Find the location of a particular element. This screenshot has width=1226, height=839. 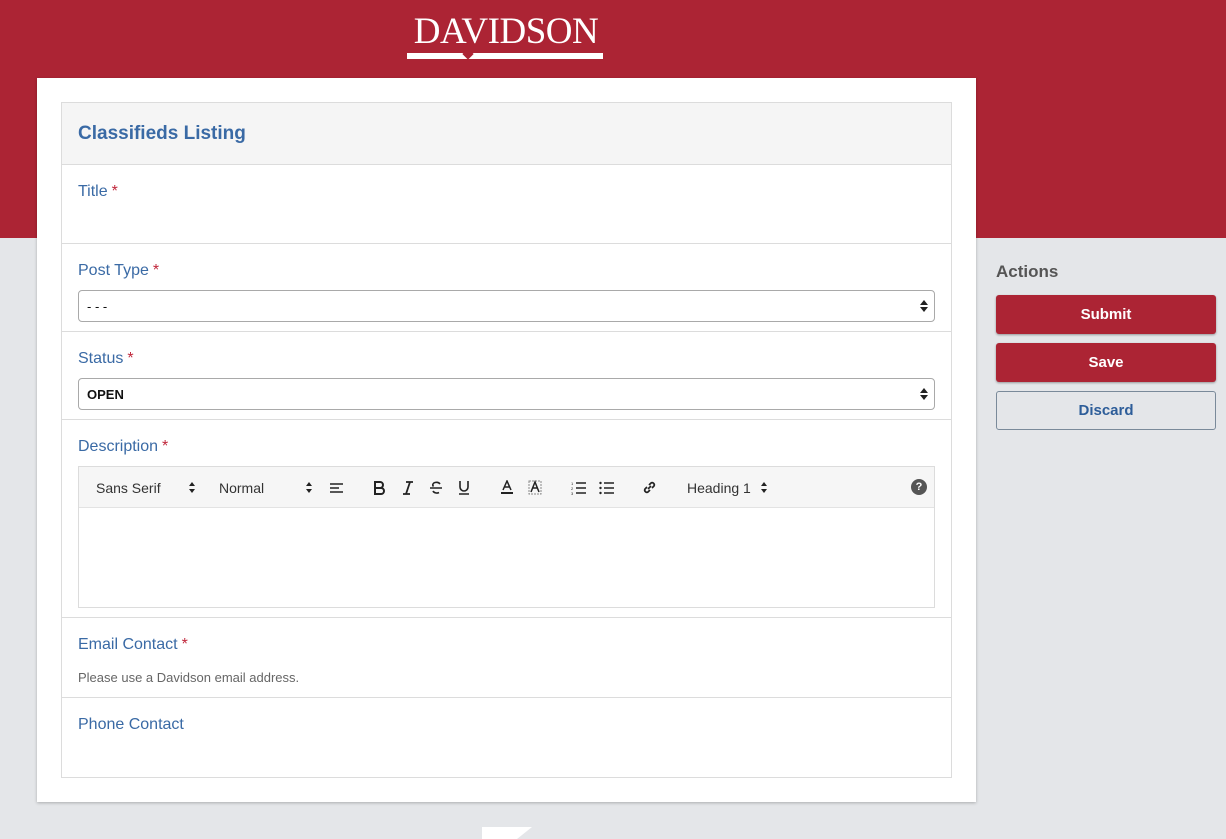

status-label: Status * is located at coordinates (106, 358).